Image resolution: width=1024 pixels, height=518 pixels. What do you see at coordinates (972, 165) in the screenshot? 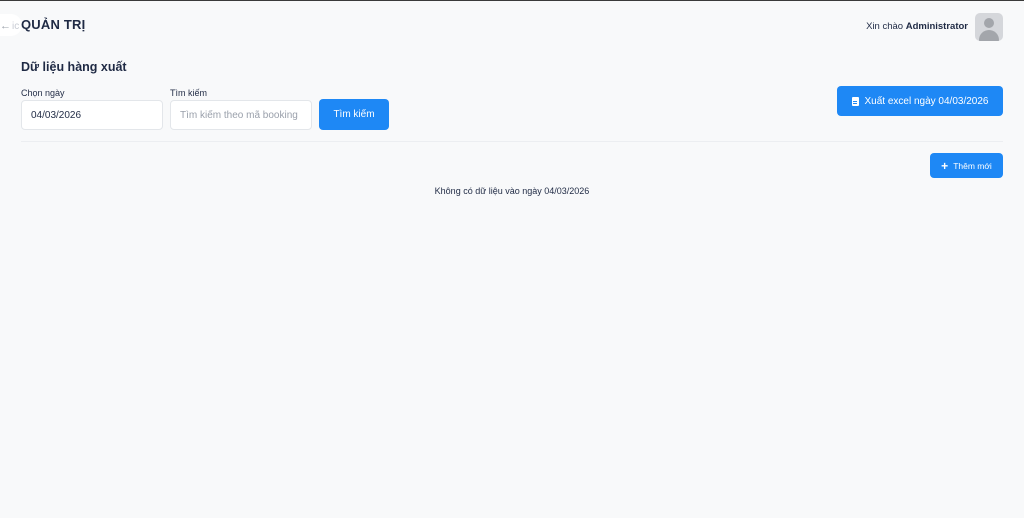
I see `add-new-label: Thêm mới` at bounding box center [972, 165].